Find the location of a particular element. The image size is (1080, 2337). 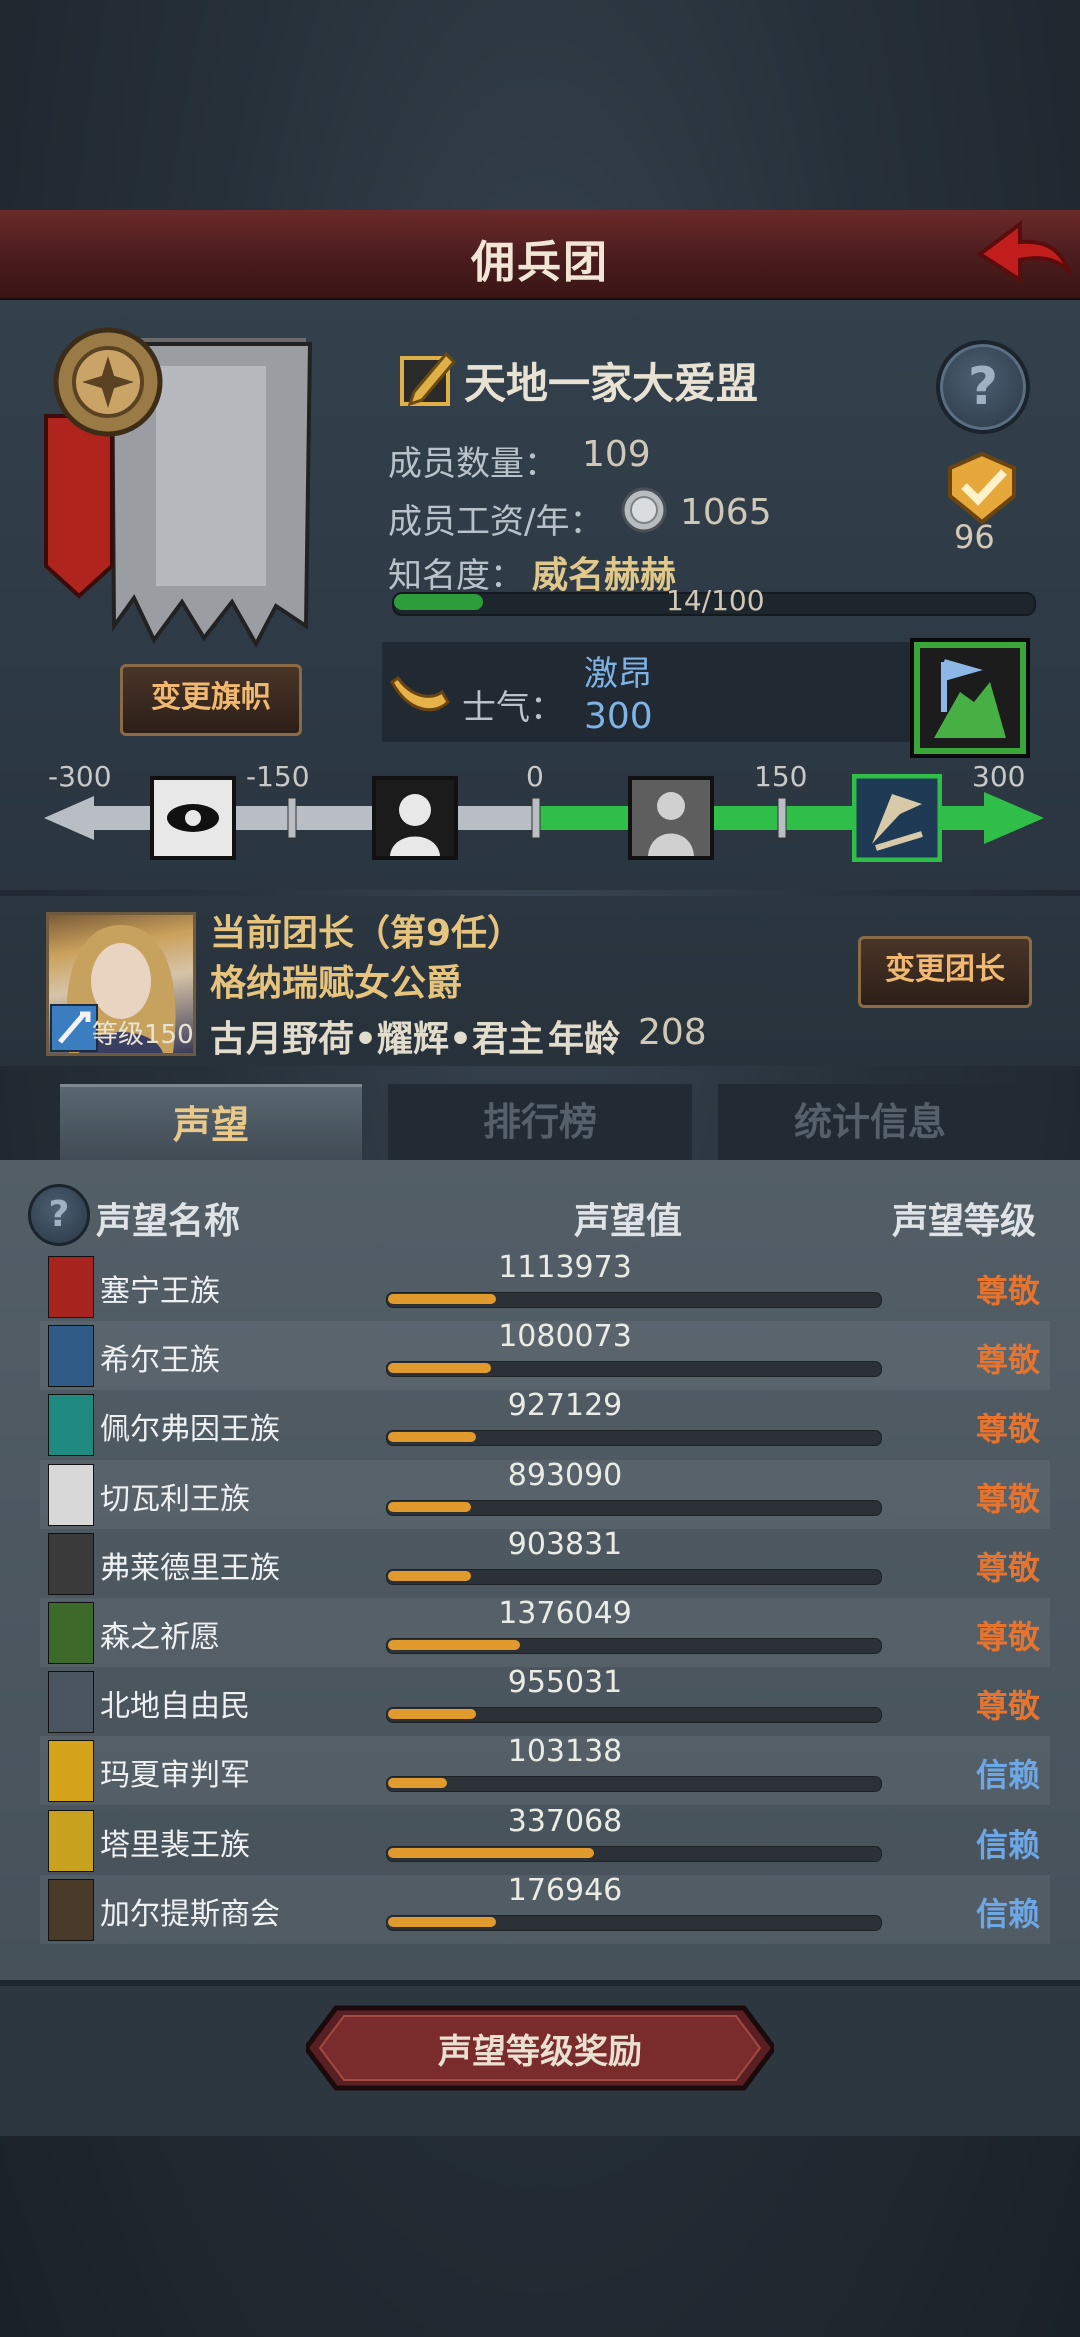

help-icon: ? is located at coordinates (983, 387).